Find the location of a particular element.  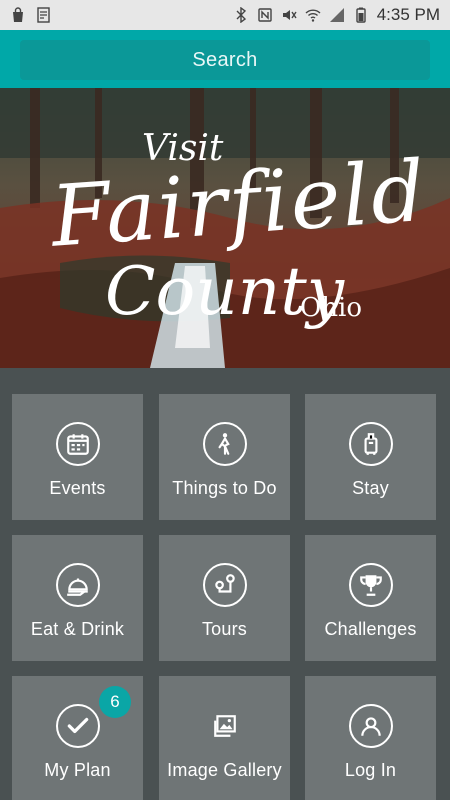

calendar-icon is located at coordinates (77, 444).